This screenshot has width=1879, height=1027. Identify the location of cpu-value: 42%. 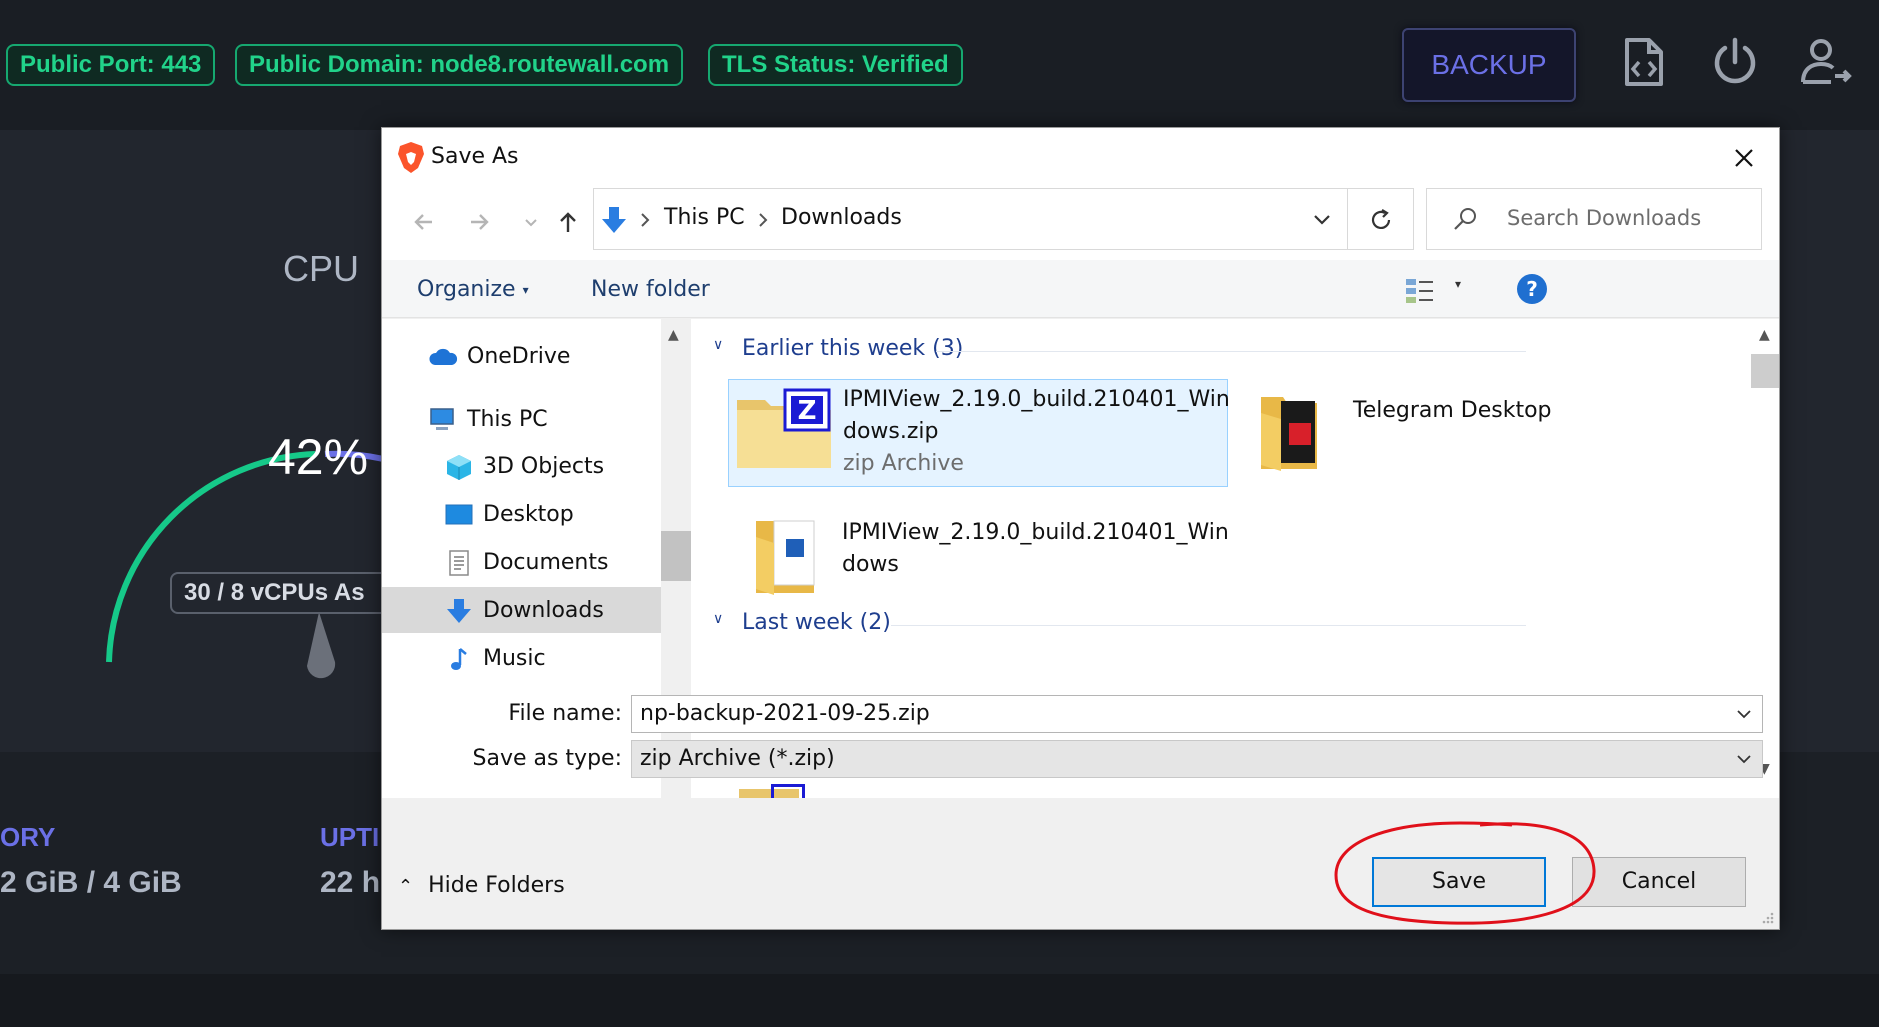
(318, 457).